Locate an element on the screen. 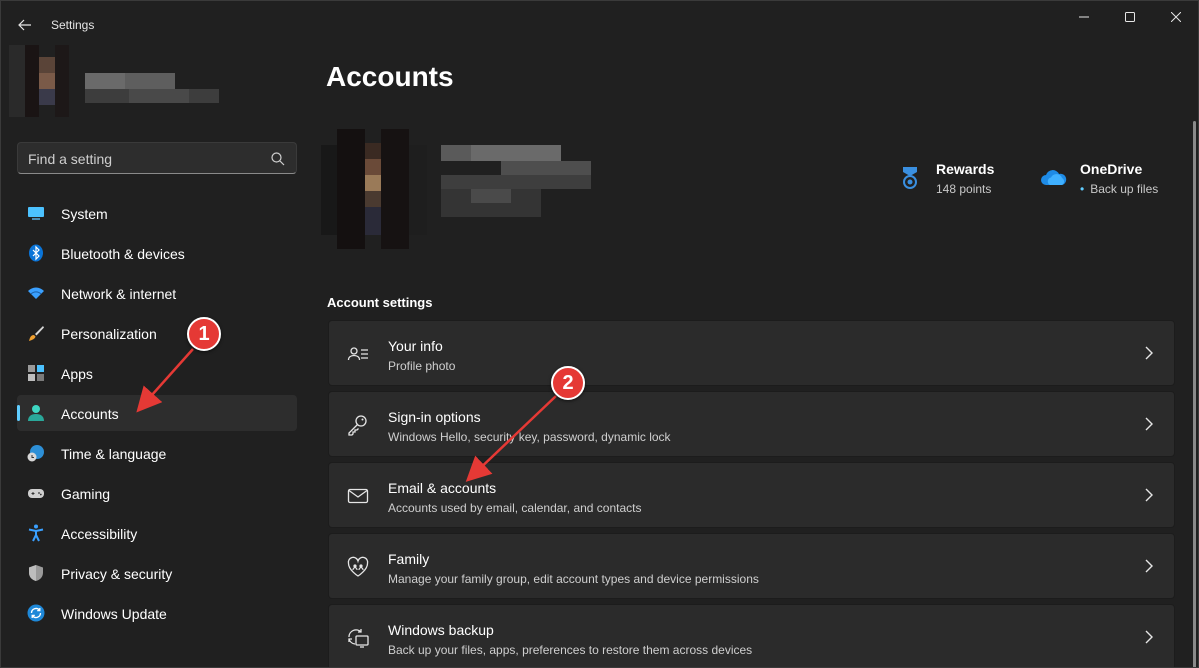  sidebar-item-windows-update: Windows Update is located at coordinates (157, 613).